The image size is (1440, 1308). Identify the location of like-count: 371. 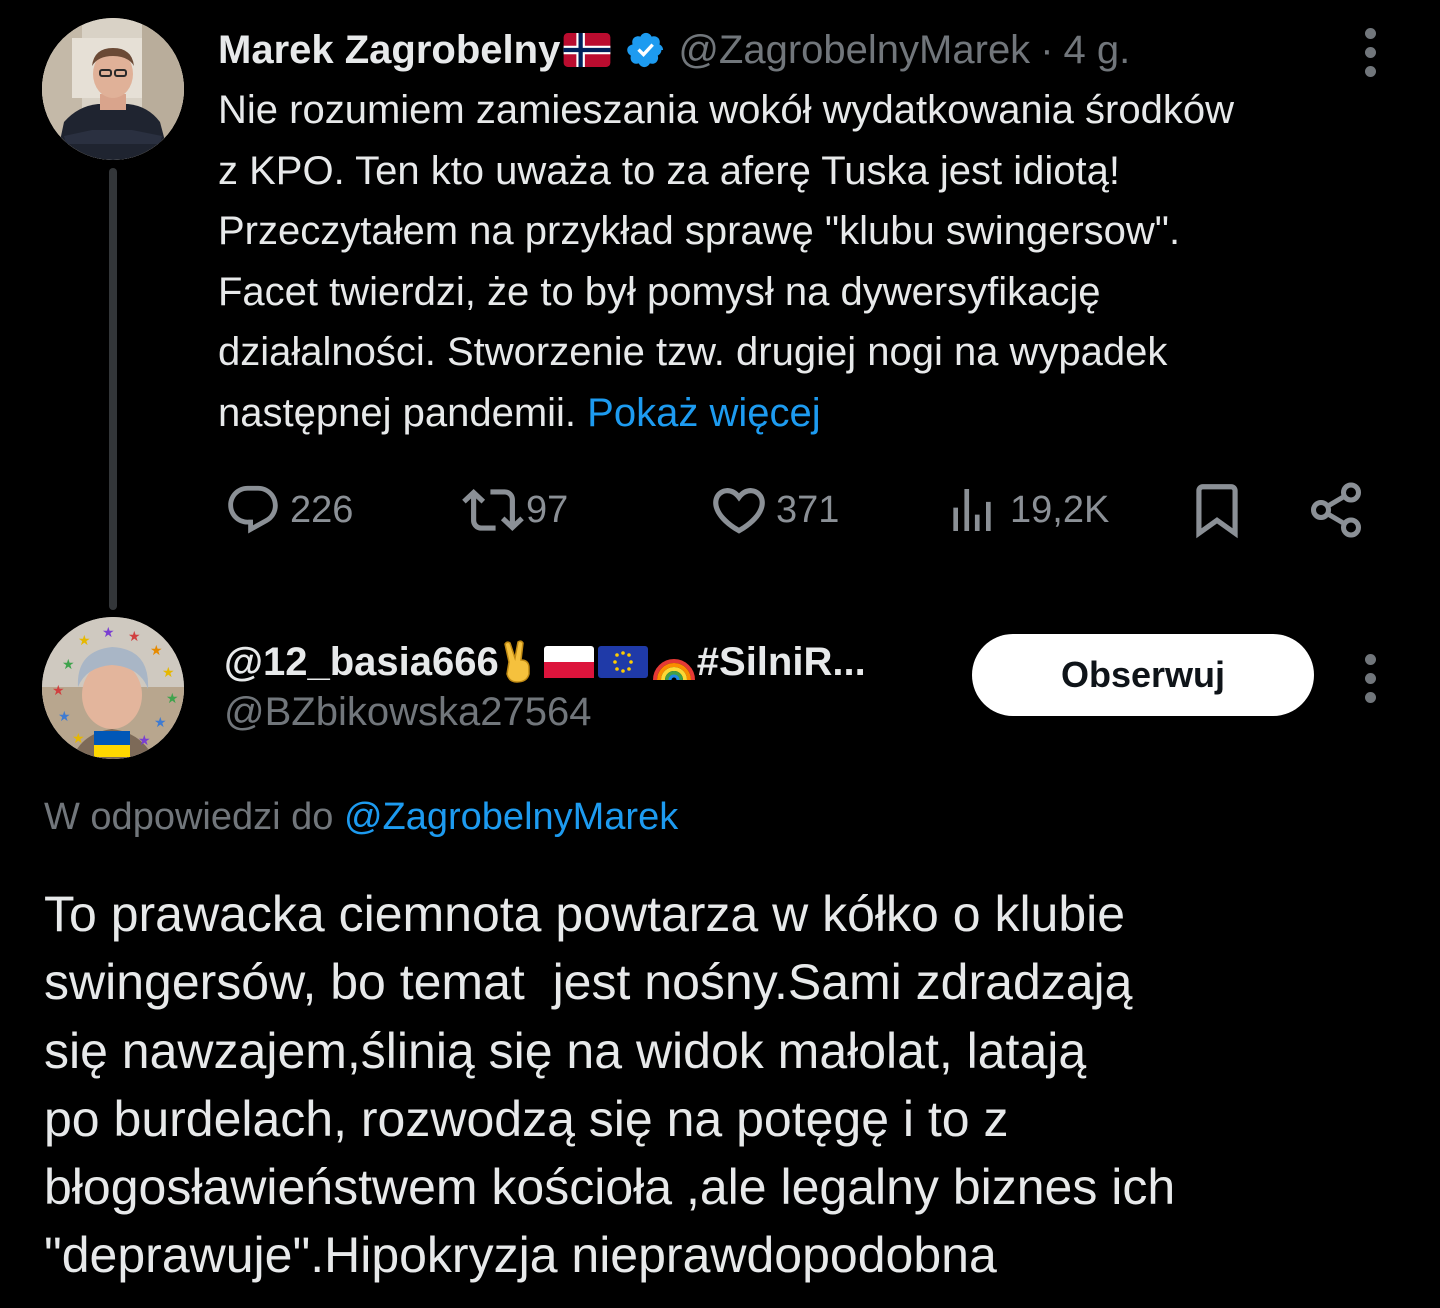
(808, 509).